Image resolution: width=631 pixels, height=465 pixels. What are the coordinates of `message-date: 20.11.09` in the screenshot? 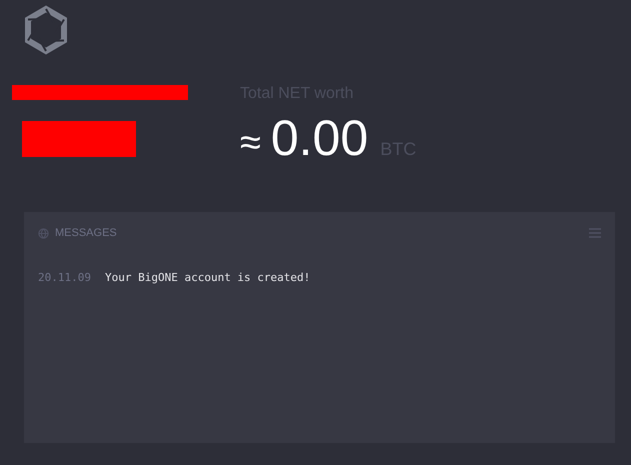 It's located at (64, 277).